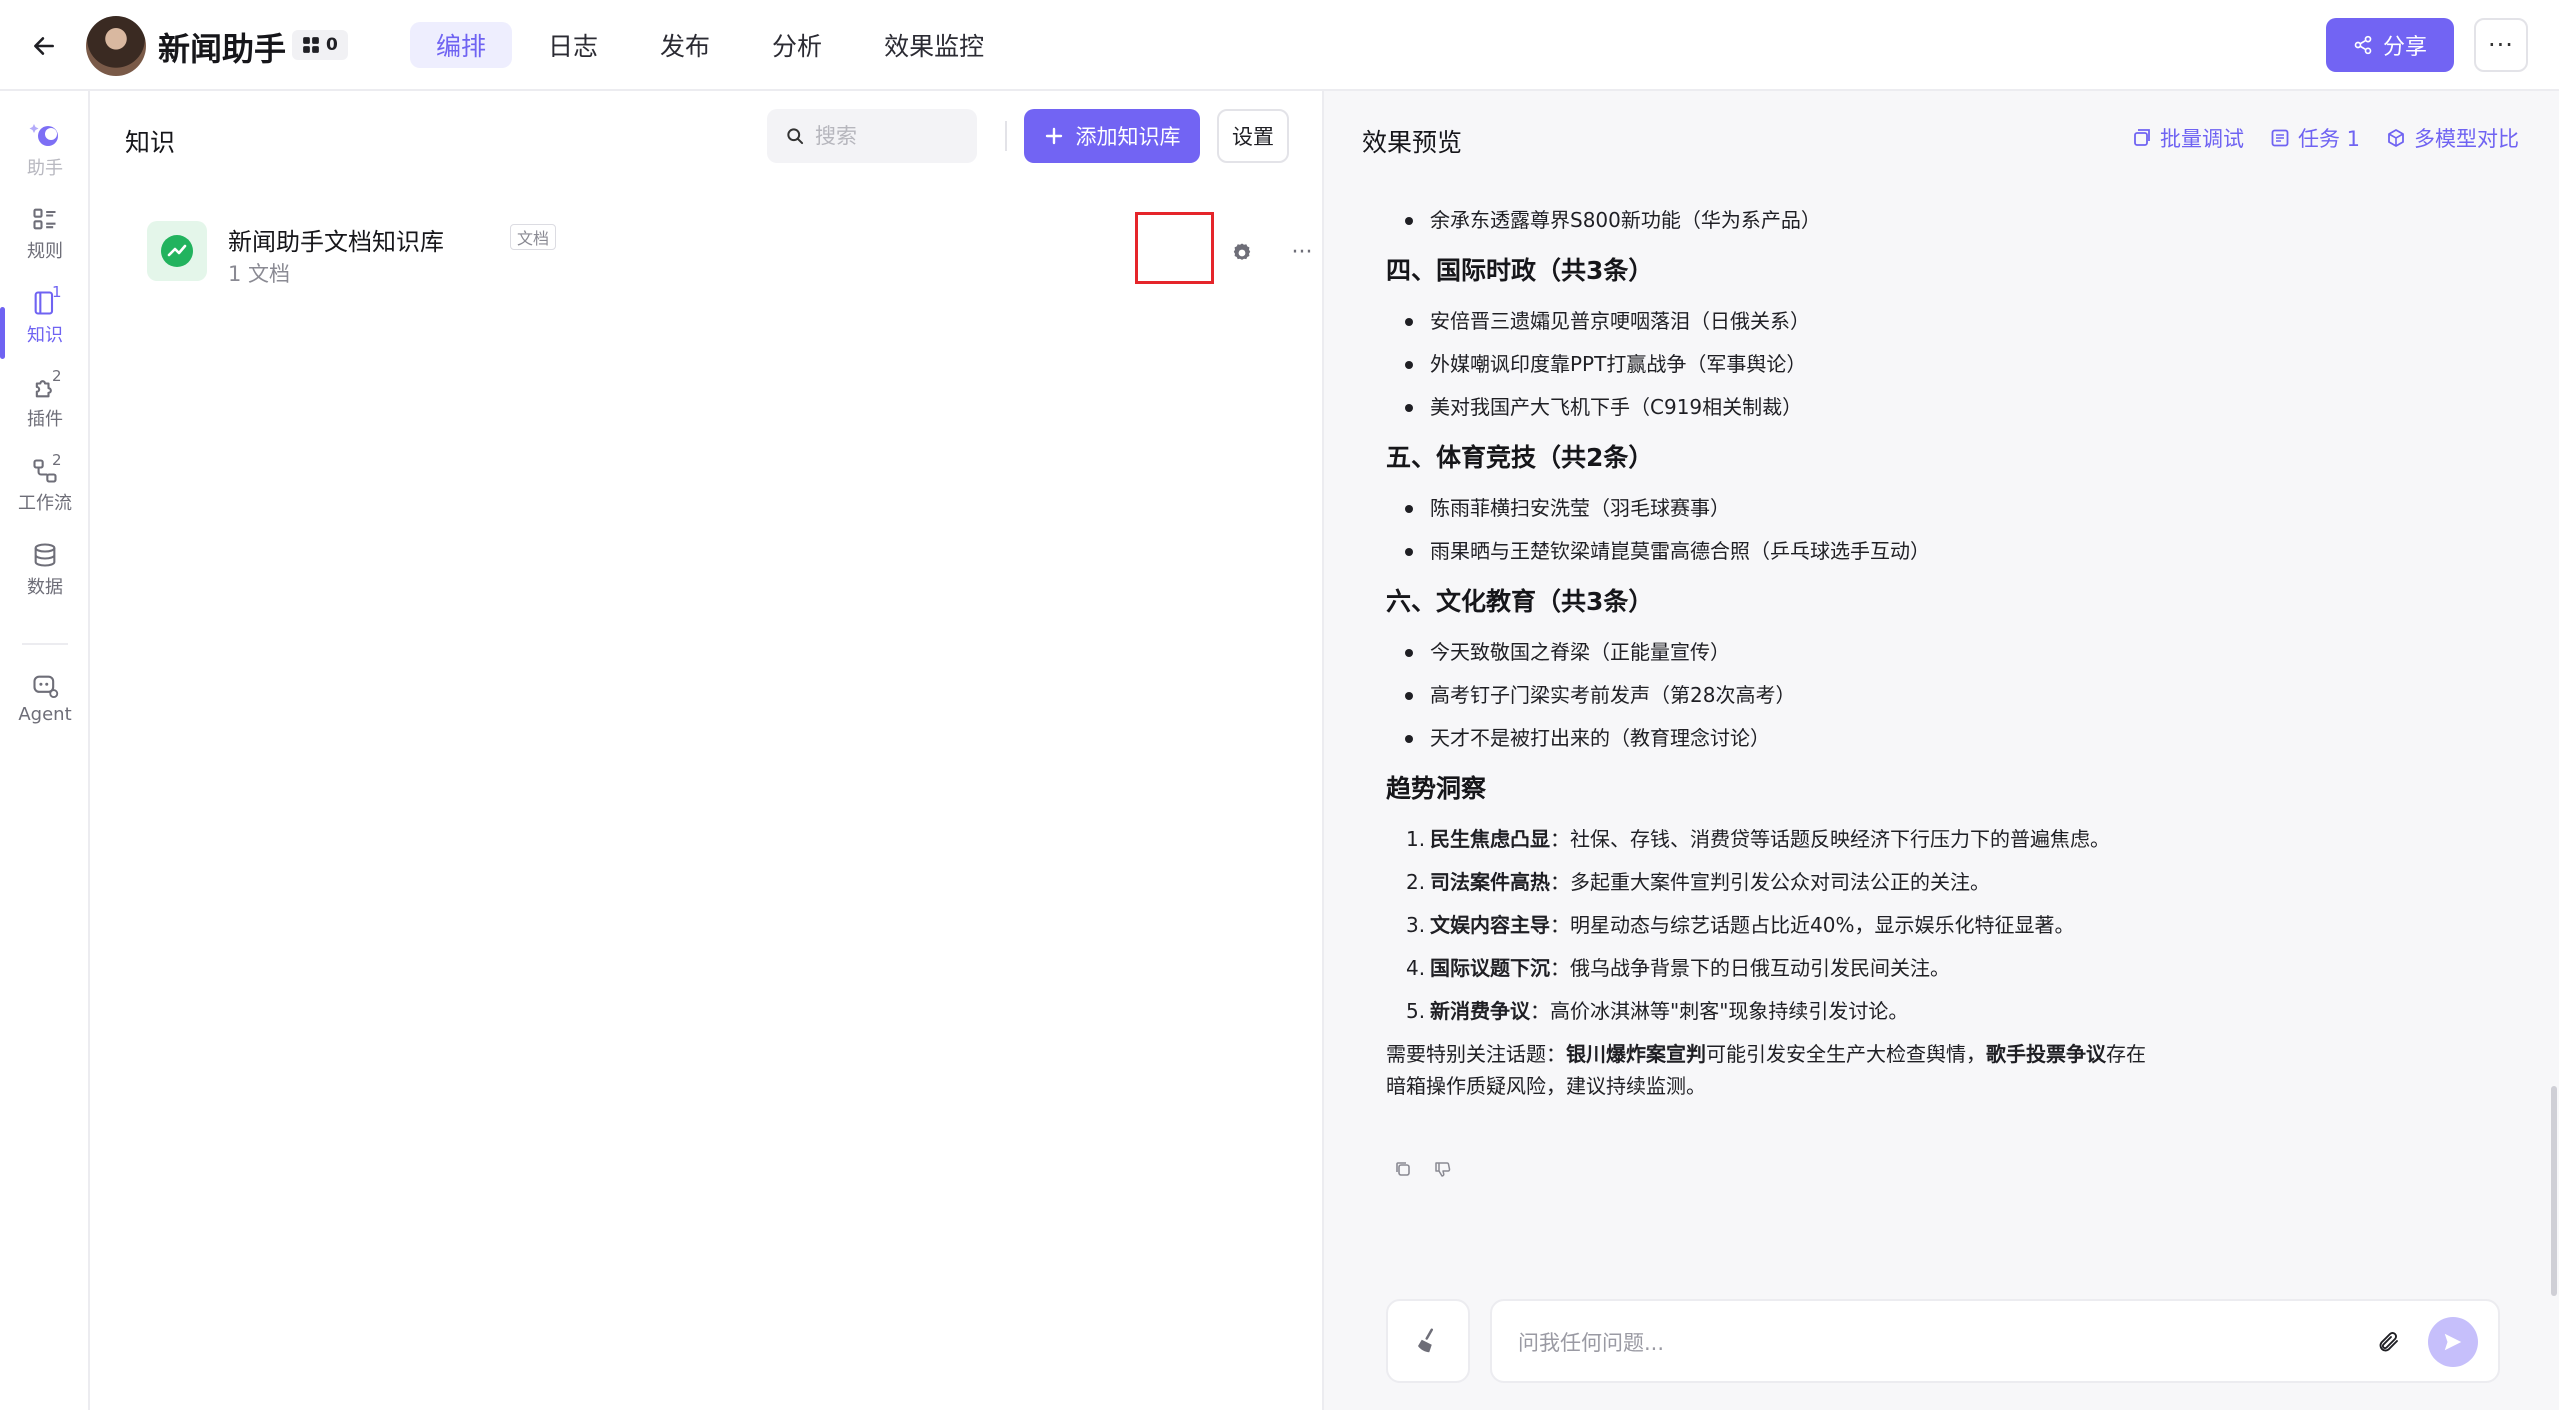 The image size is (2559, 1410). What do you see at coordinates (1636, 1054) in the screenshot?
I see `note-keyword: 银川爆炸案宣判` at bounding box center [1636, 1054].